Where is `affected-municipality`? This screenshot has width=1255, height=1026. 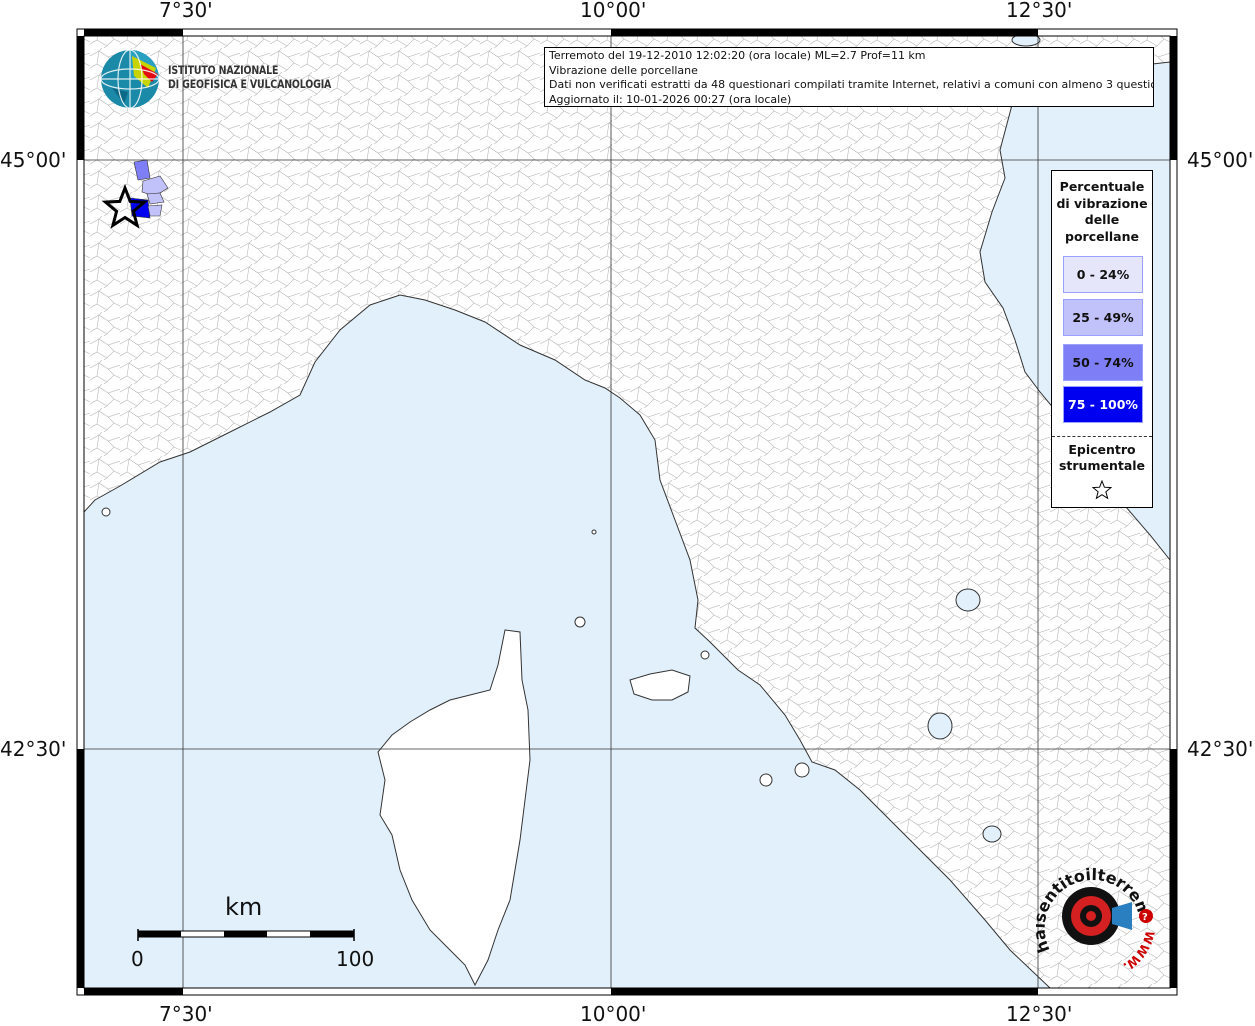 affected-municipality is located at coordinates (155, 210).